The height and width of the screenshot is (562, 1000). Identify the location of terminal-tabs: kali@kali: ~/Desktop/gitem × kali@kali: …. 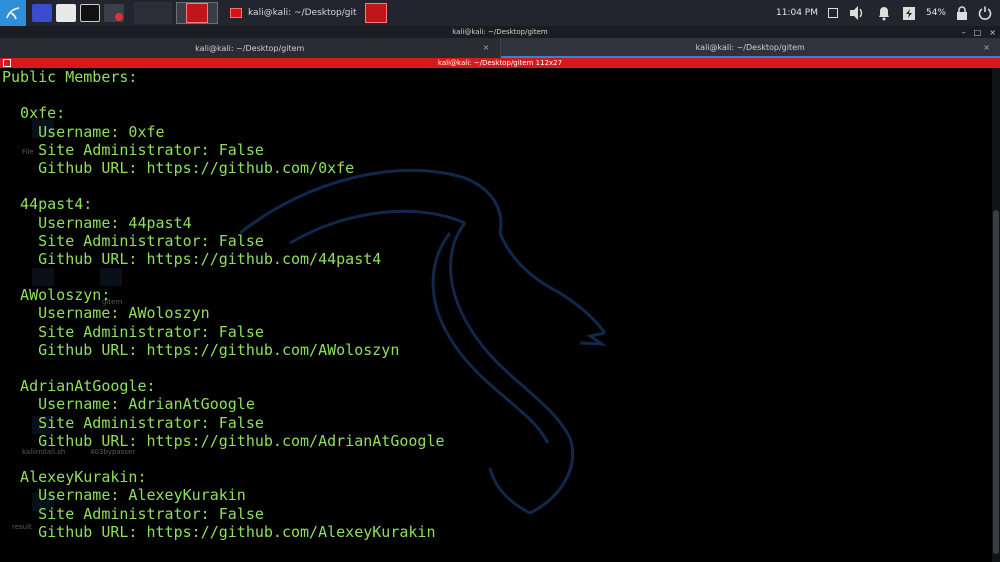
(500, 48).